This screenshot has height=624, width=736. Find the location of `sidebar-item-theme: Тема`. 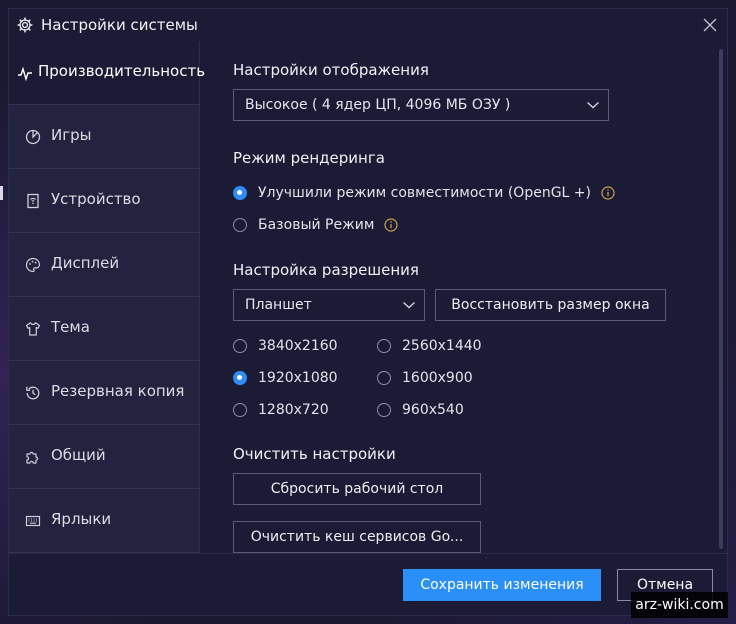

sidebar-item-theme: Тема is located at coordinates (104, 329).